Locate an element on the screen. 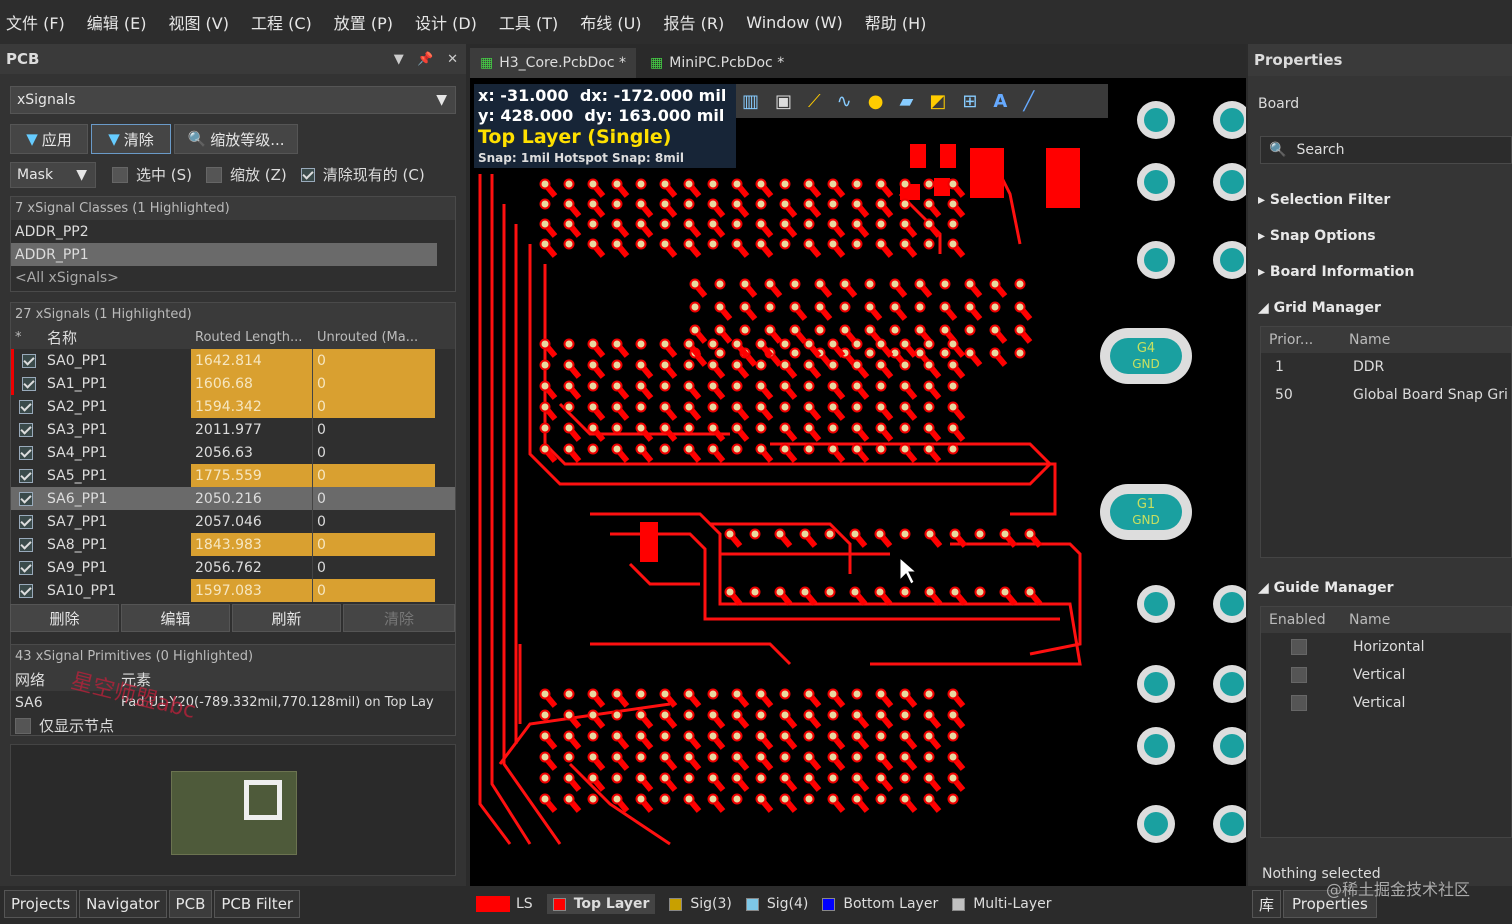  diff-pair-icon: ∿ is located at coordinates (844, 101).